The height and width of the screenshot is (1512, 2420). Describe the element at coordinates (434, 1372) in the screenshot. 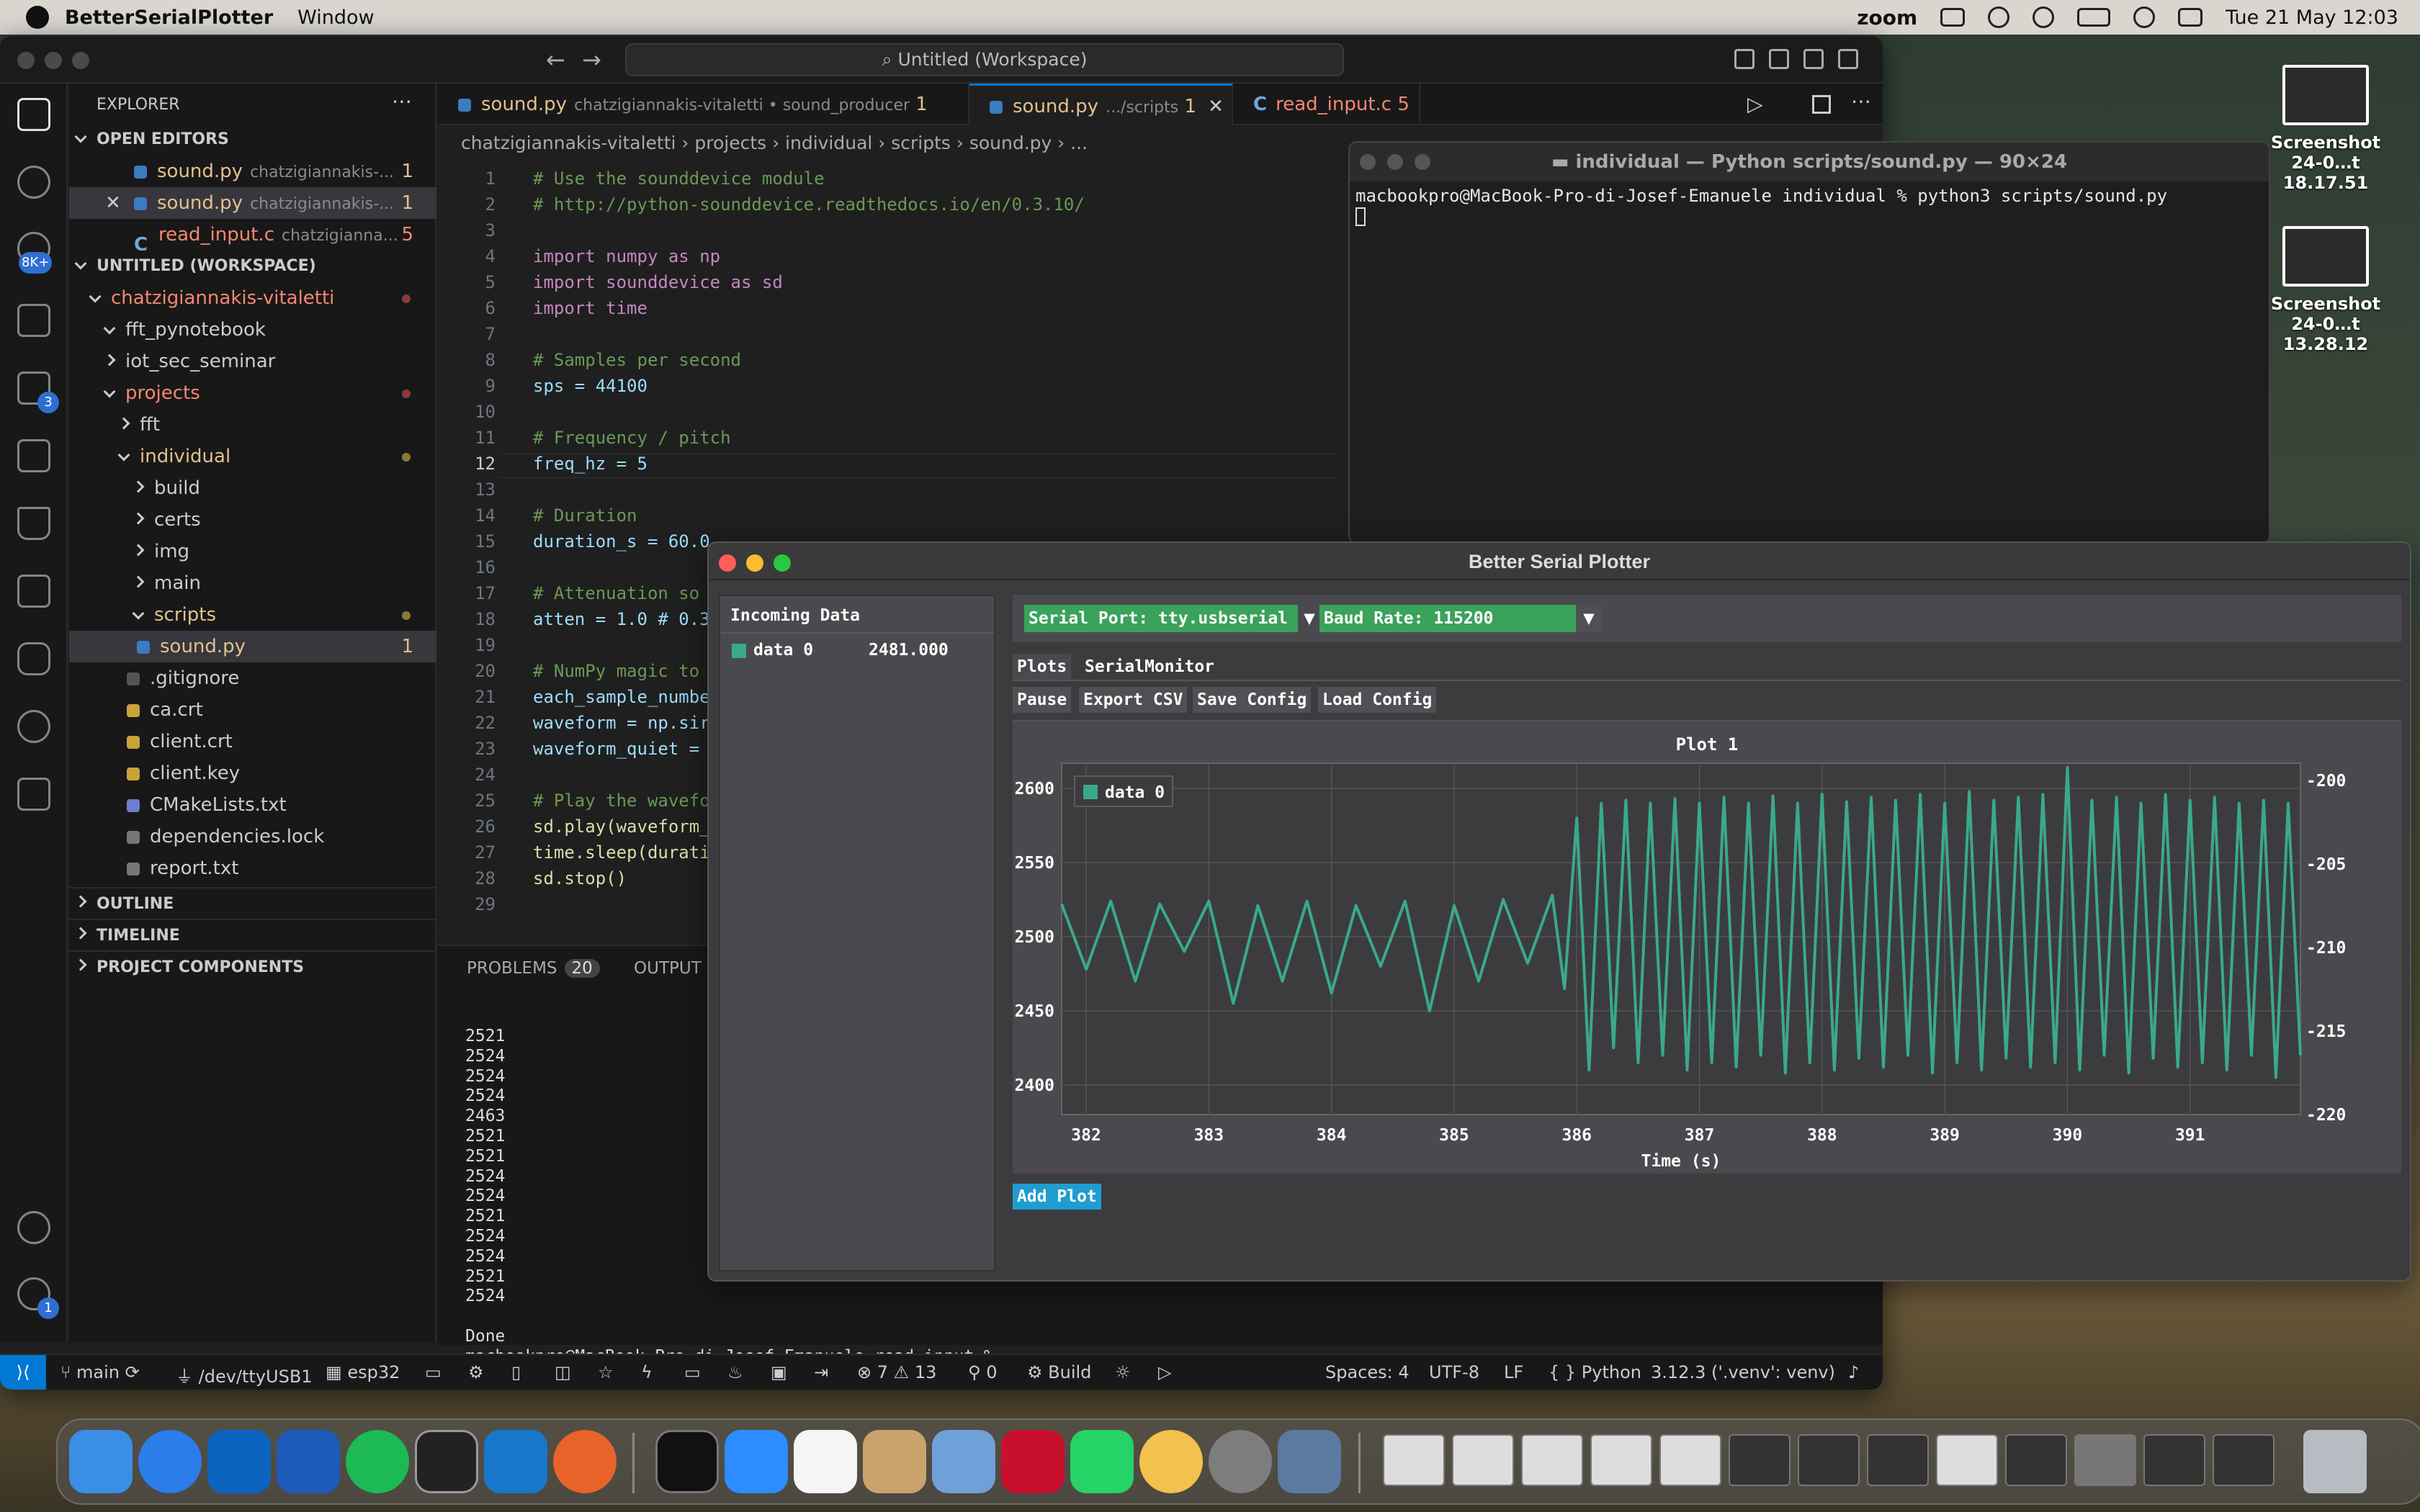

I see `folder-icon: ▭` at that location.